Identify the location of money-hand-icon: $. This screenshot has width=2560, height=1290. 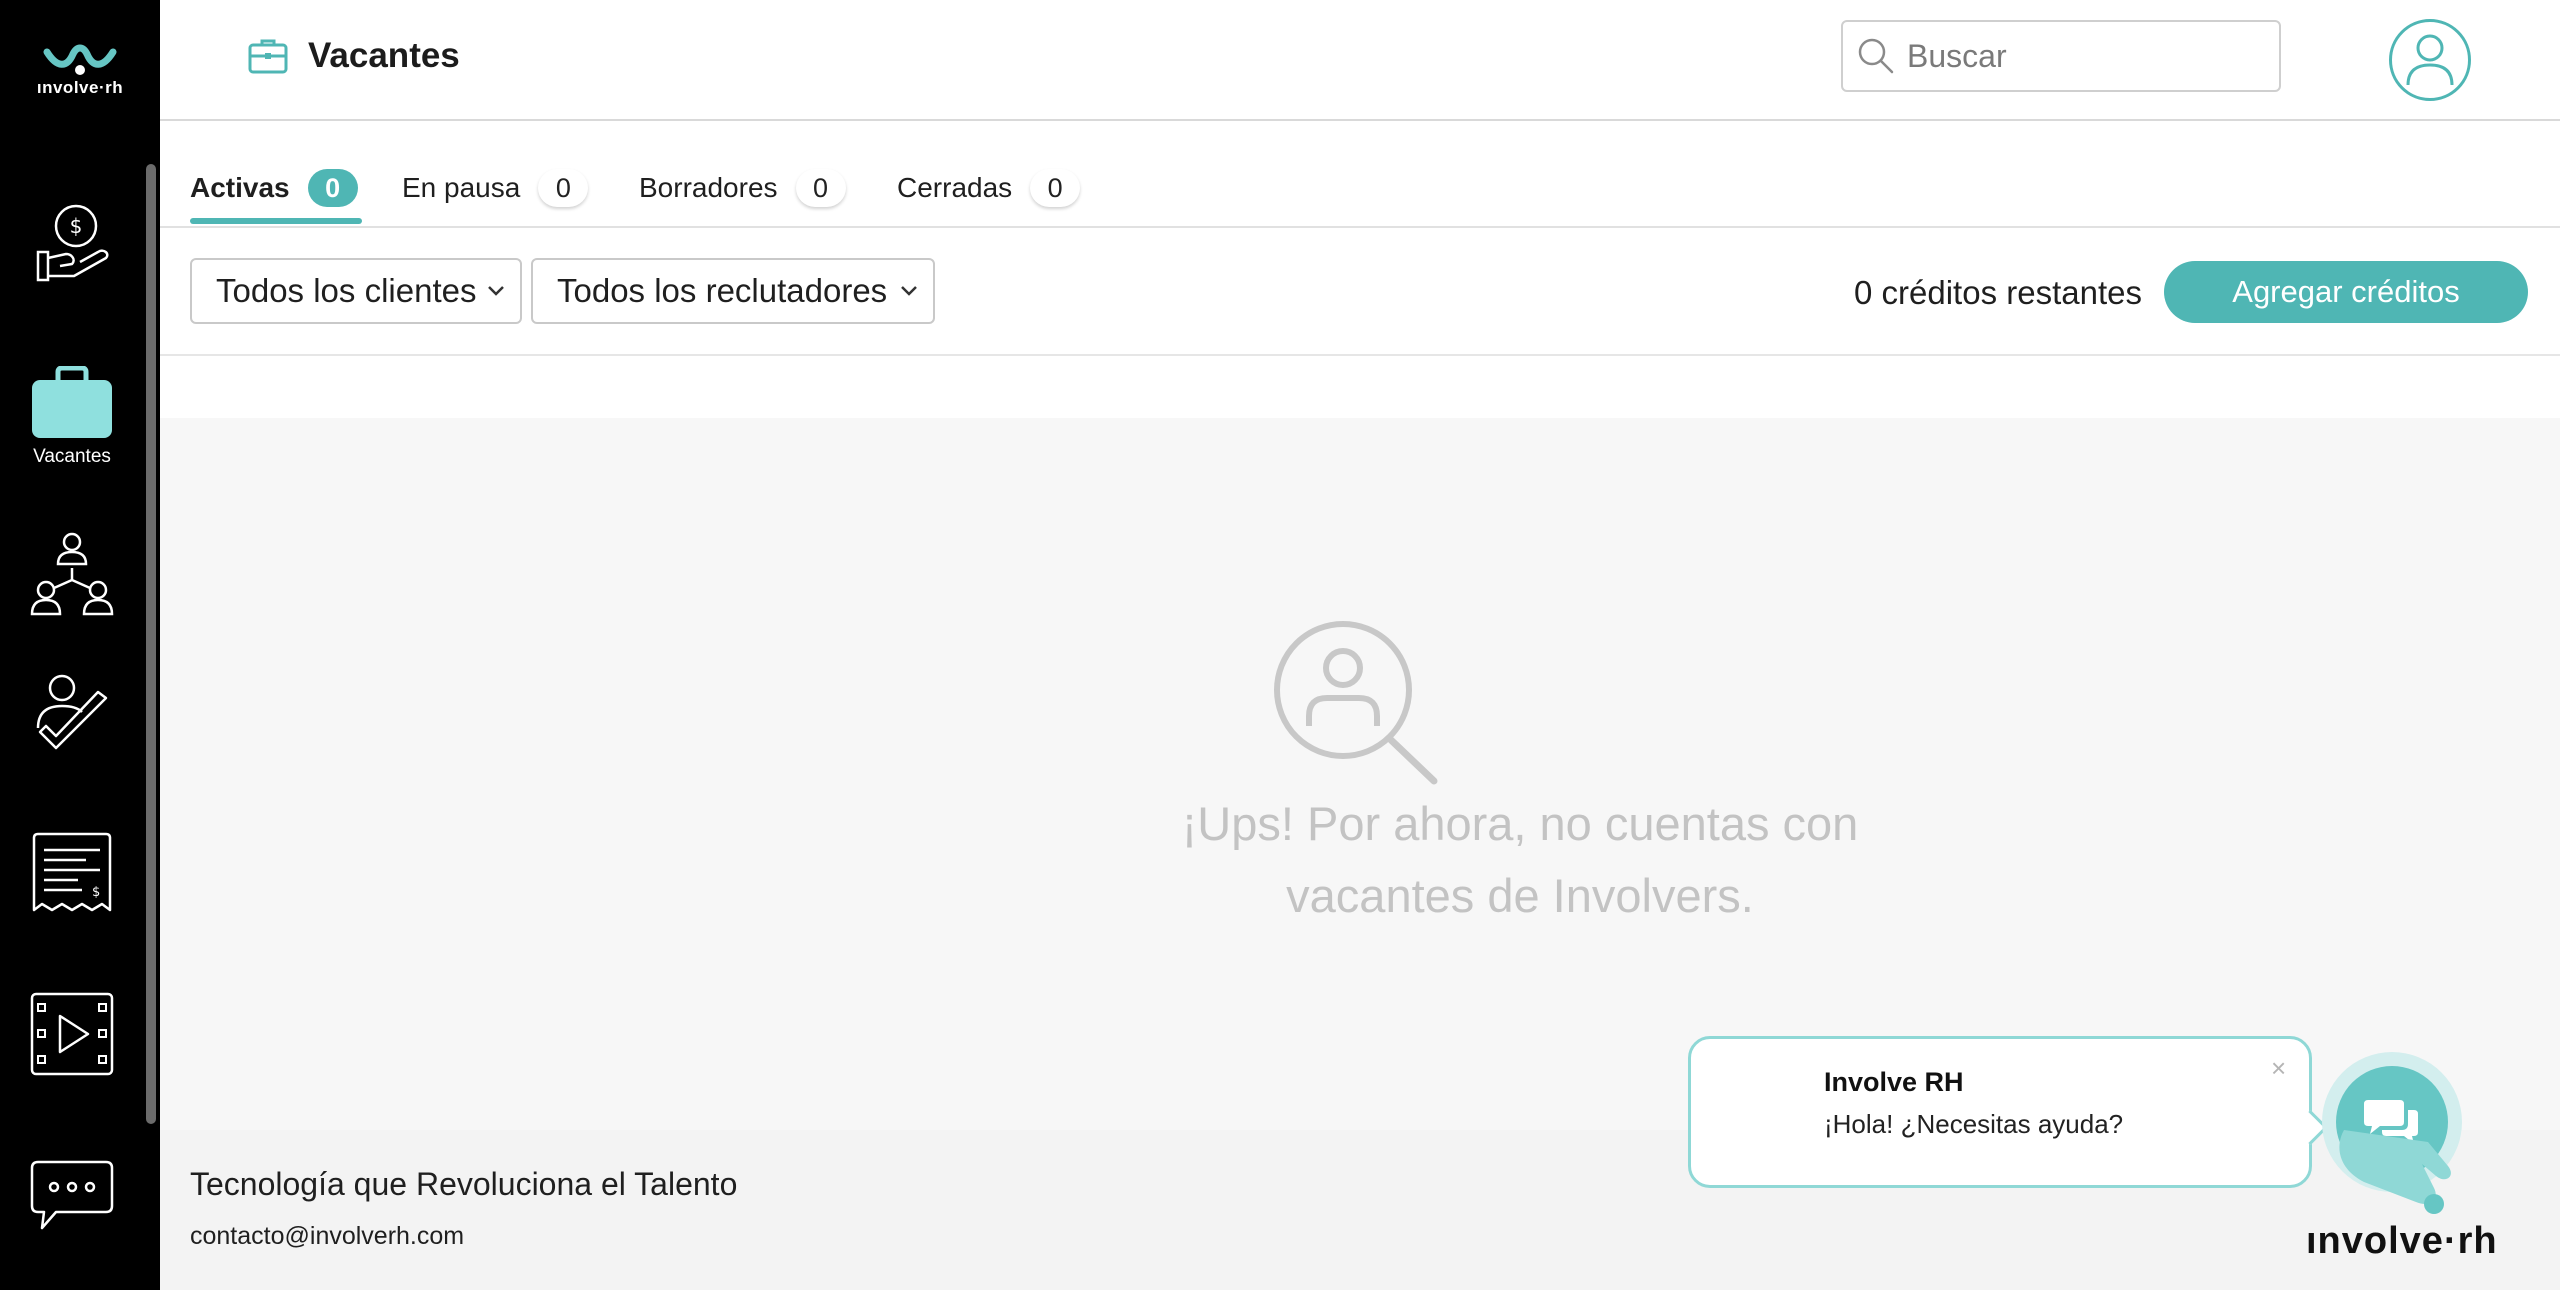
(72, 243).